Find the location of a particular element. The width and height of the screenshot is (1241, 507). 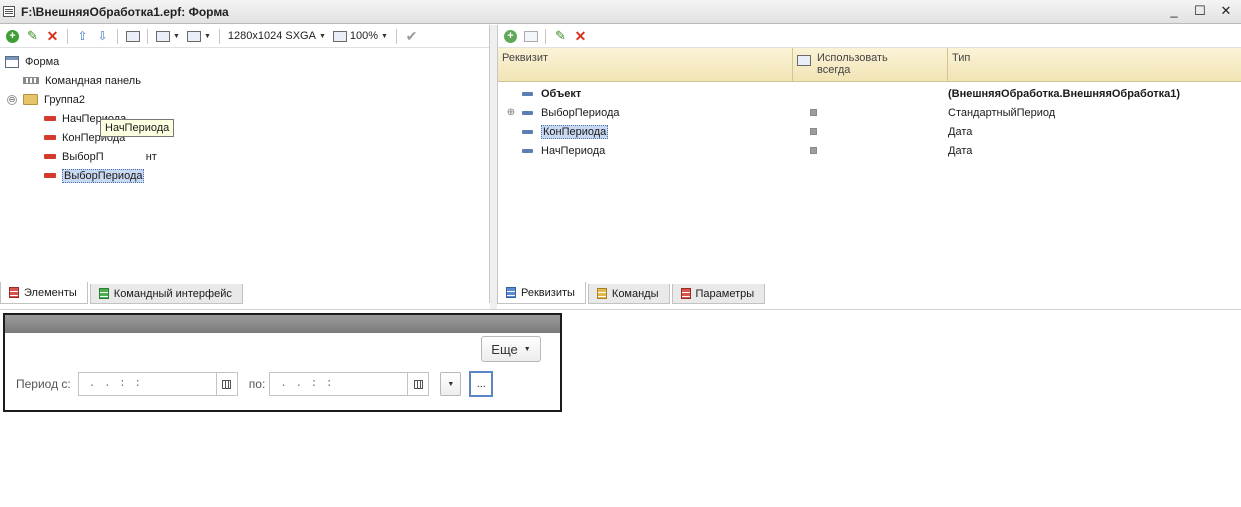

add-icon: + is located at coordinates (12, 36).